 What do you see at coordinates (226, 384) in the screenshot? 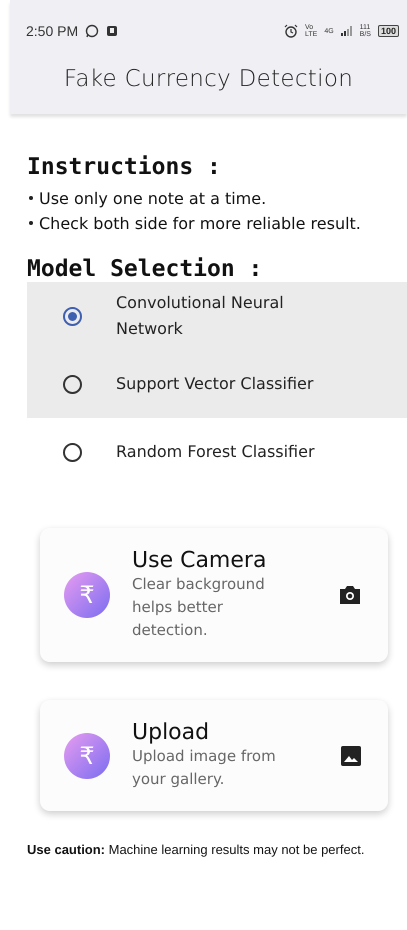
I see `option-label: Support Vector Classifier` at bounding box center [226, 384].